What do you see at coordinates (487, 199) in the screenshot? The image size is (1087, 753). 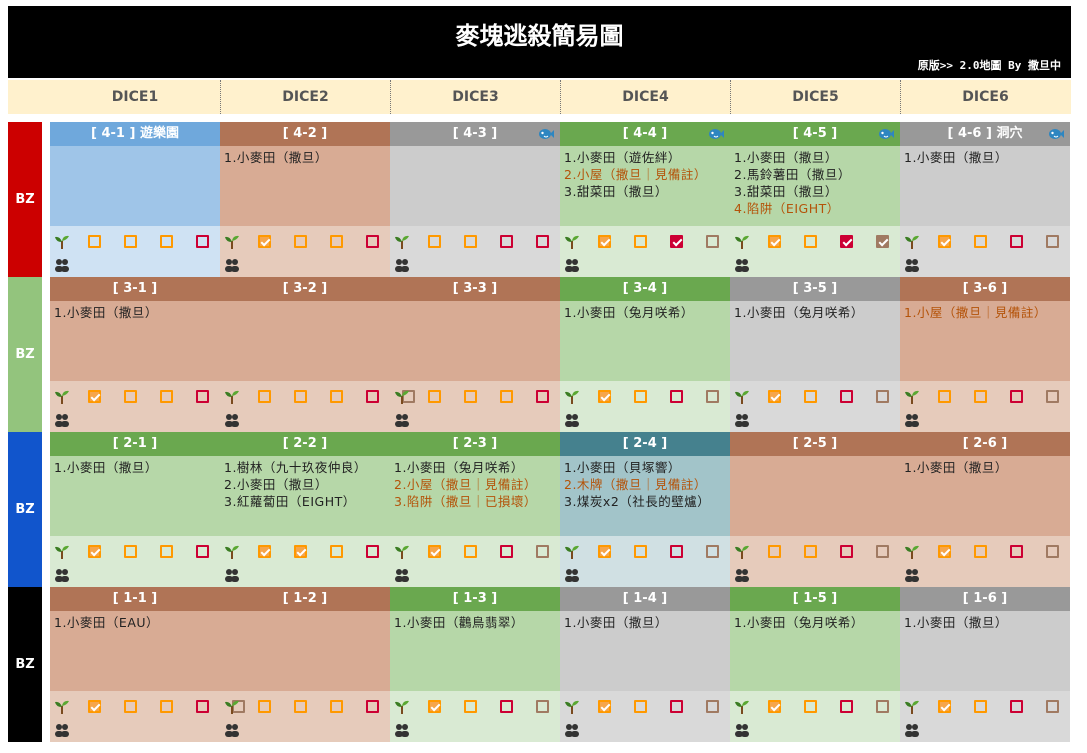 I see `map-cell: [ 4-3 ]` at bounding box center [487, 199].